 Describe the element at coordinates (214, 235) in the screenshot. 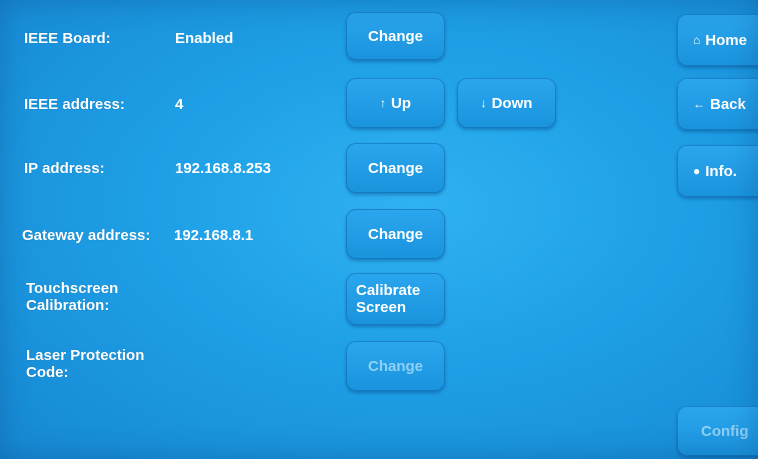

I see `gateway-address-value: 192.168.8.1` at that location.